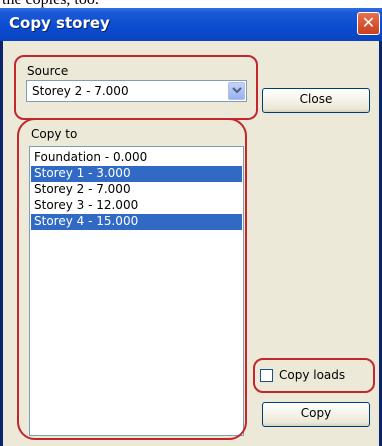  I want to click on copy-button-label: Copy, so click(316, 413).